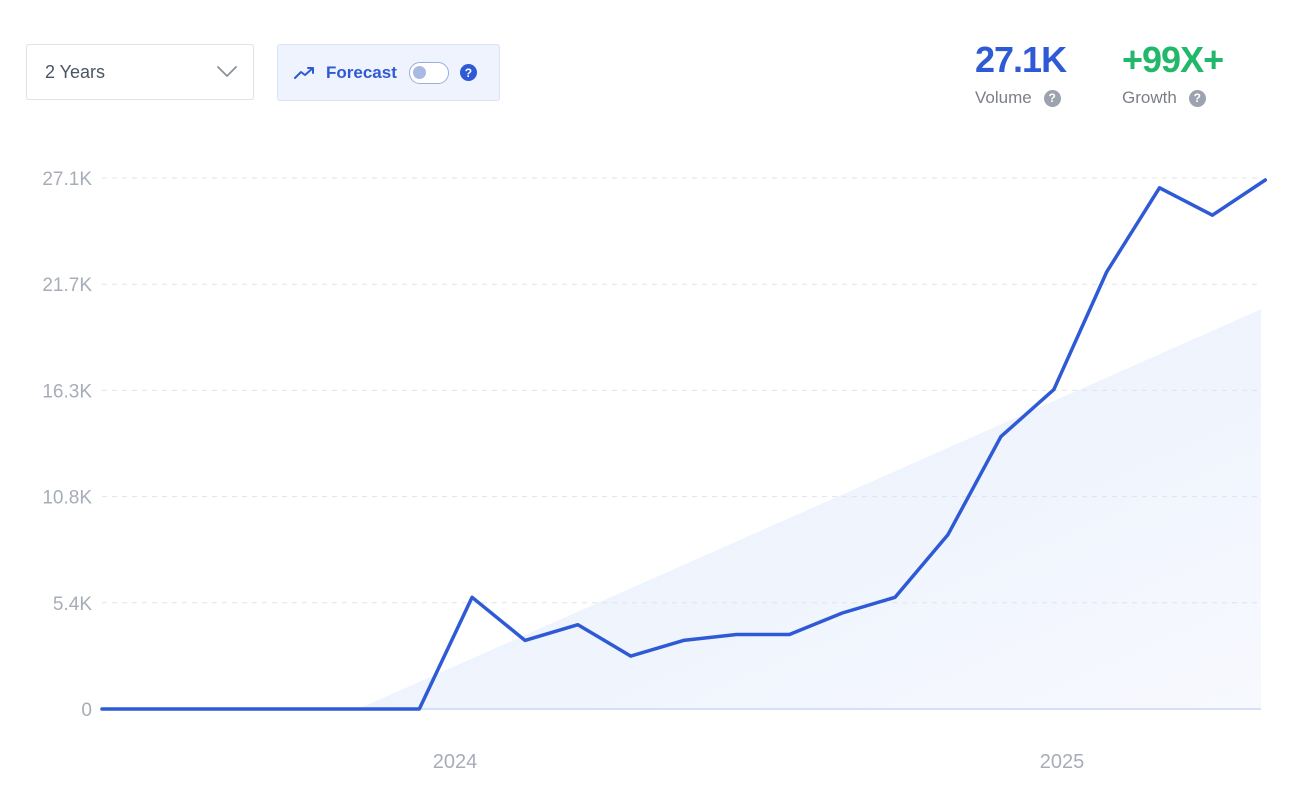  What do you see at coordinates (86, 710) in the screenshot?
I see `y-tick-label: 0` at bounding box center [86, 710].